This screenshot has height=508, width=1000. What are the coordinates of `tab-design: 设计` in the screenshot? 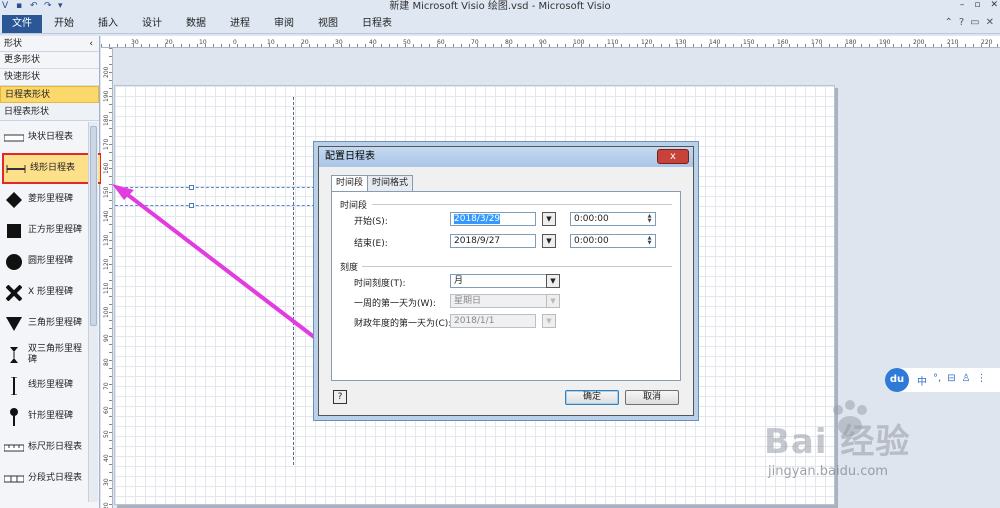 It's located at (152, 24).